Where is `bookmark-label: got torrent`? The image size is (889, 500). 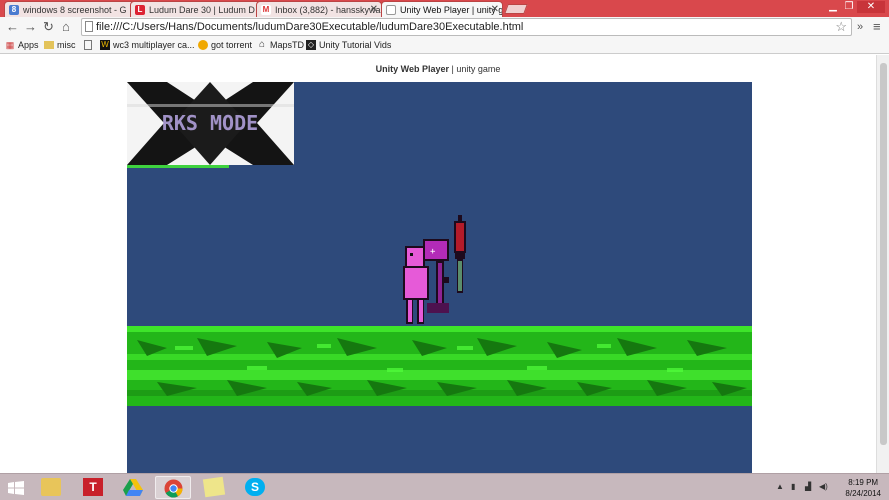
bookmark-label: got torrent is located at coordinates (232, 45).